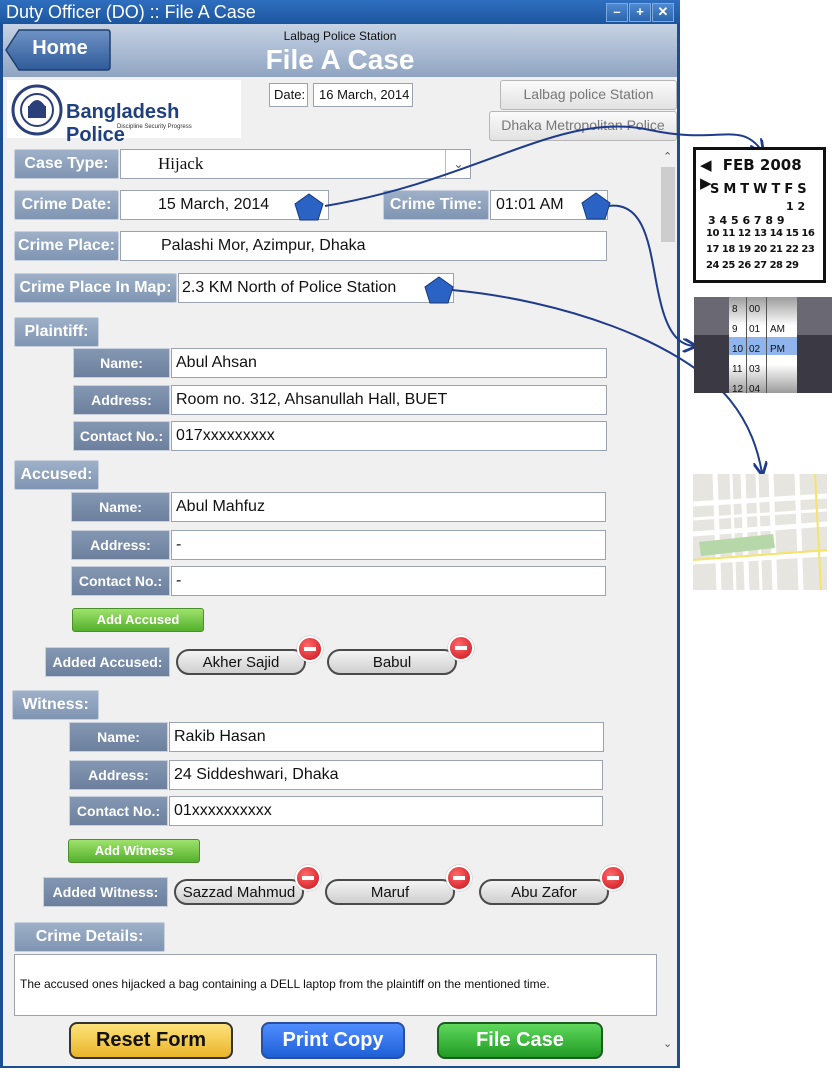 The image size is (832, 1081). What do you see at coordinates (763, 346) in the screenshot?
I see `time-picker-popup: 8 9 10 11 12 00 01 02 03 04 AM PM` at bounding box center [763, 346].